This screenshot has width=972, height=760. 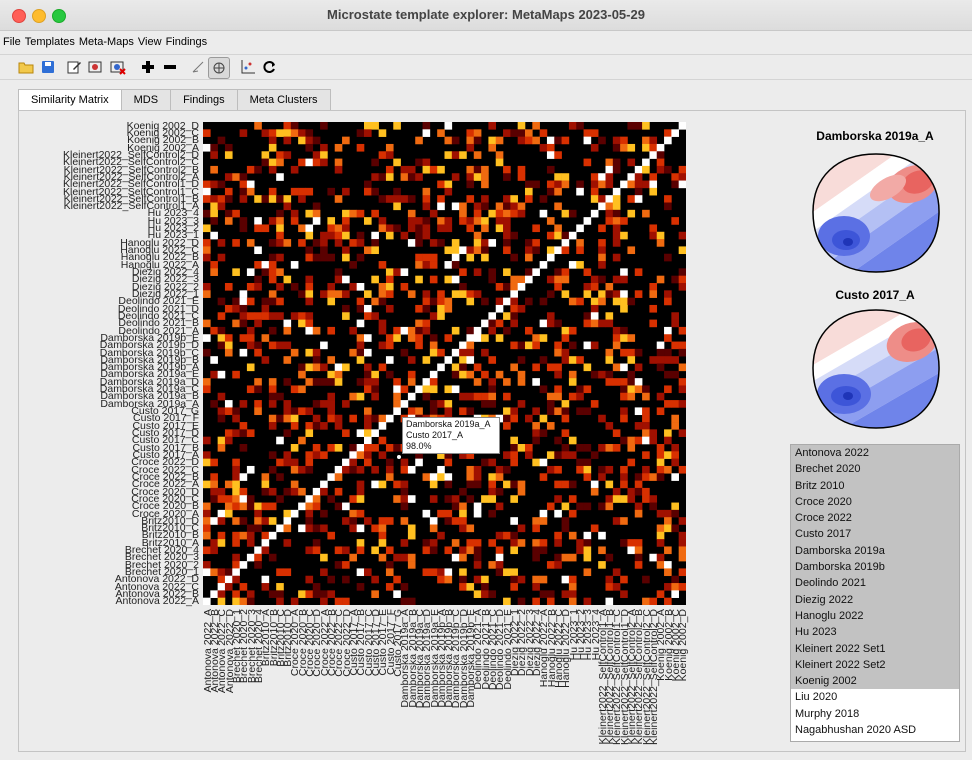 What do you see at coordinates (148, 42) in the screenshot?
I see `menu-view: View` at bounding box center [148, 42].